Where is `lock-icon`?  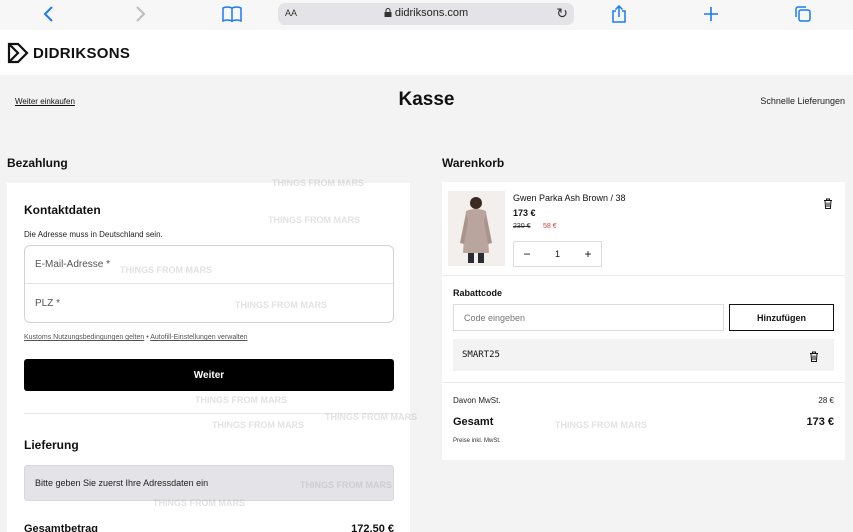
lock-icon is located at coordinates (388, 12).